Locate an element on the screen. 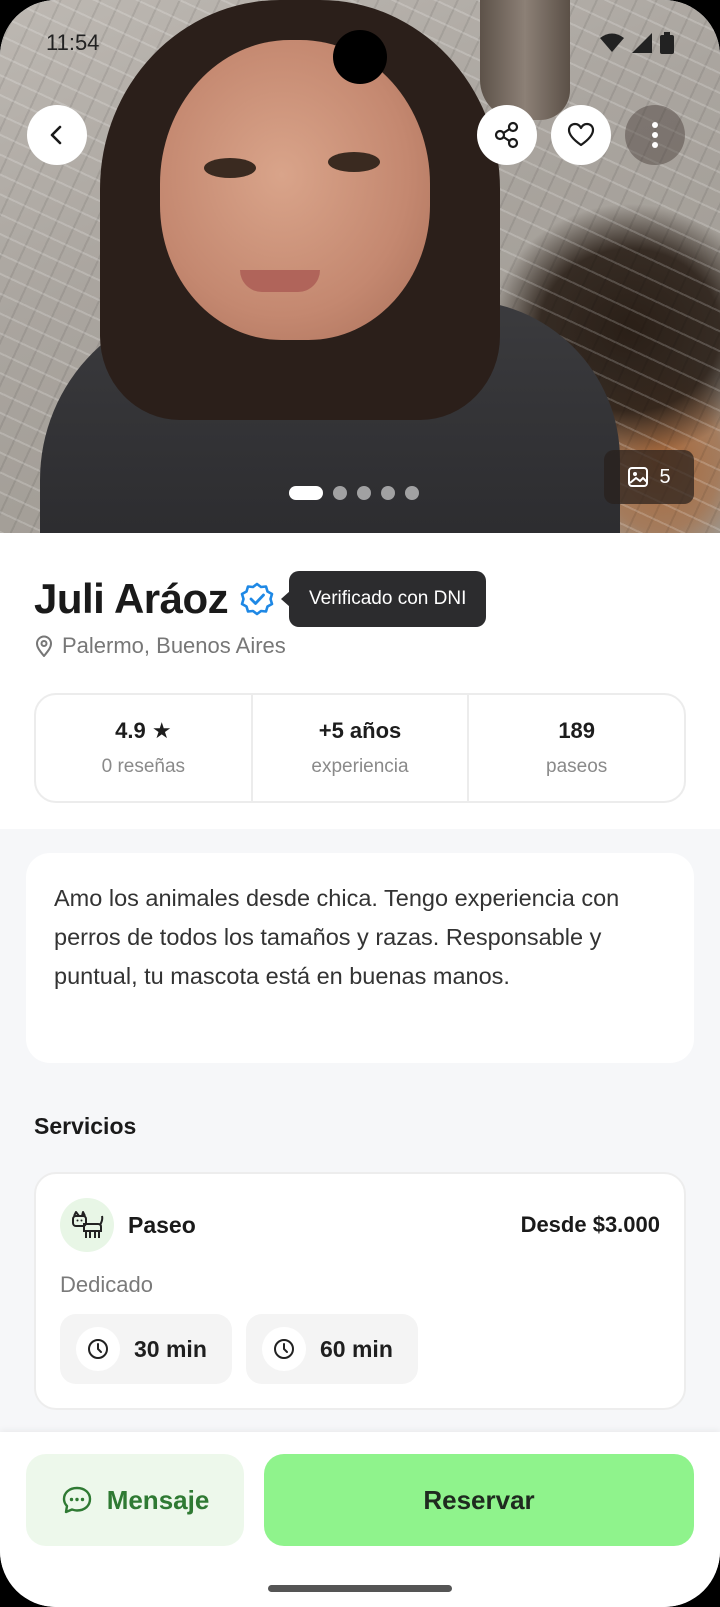 Image resolution: width=720 pixels, height=1607 pixels. share-icon is located at coordinates (506, 135).